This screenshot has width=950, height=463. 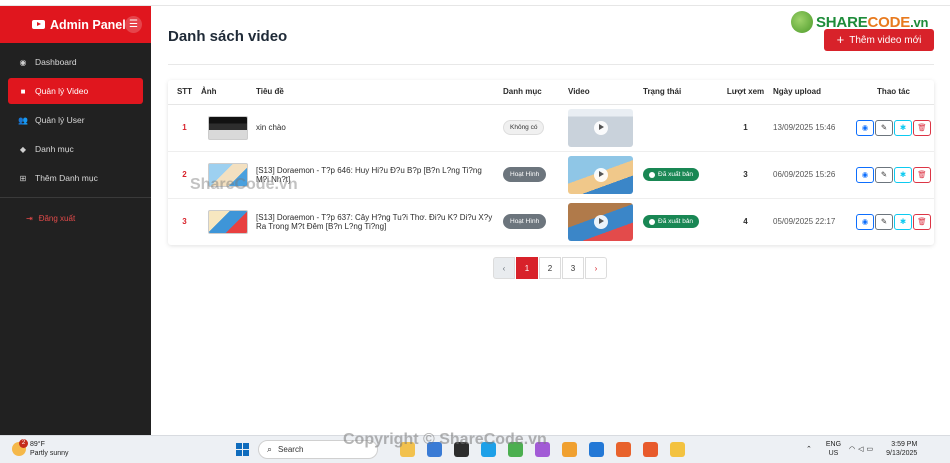 What do you see at coordinates (573, 268) in the screenshot?
I see `pagination-page-3: 3` at bounding box center [573, 268].